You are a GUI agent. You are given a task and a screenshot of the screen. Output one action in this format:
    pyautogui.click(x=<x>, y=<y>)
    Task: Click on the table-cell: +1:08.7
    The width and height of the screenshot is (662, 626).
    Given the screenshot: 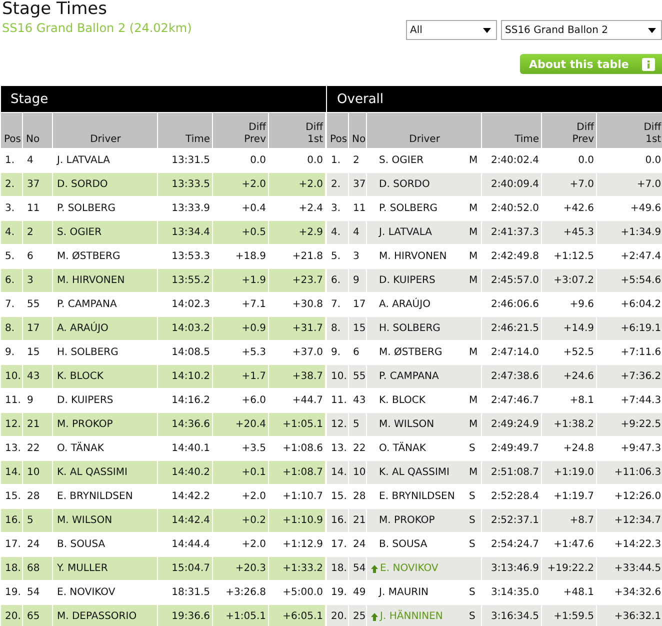 What is the action you would take?
    pyautogui.click(x=297, y=472)
    